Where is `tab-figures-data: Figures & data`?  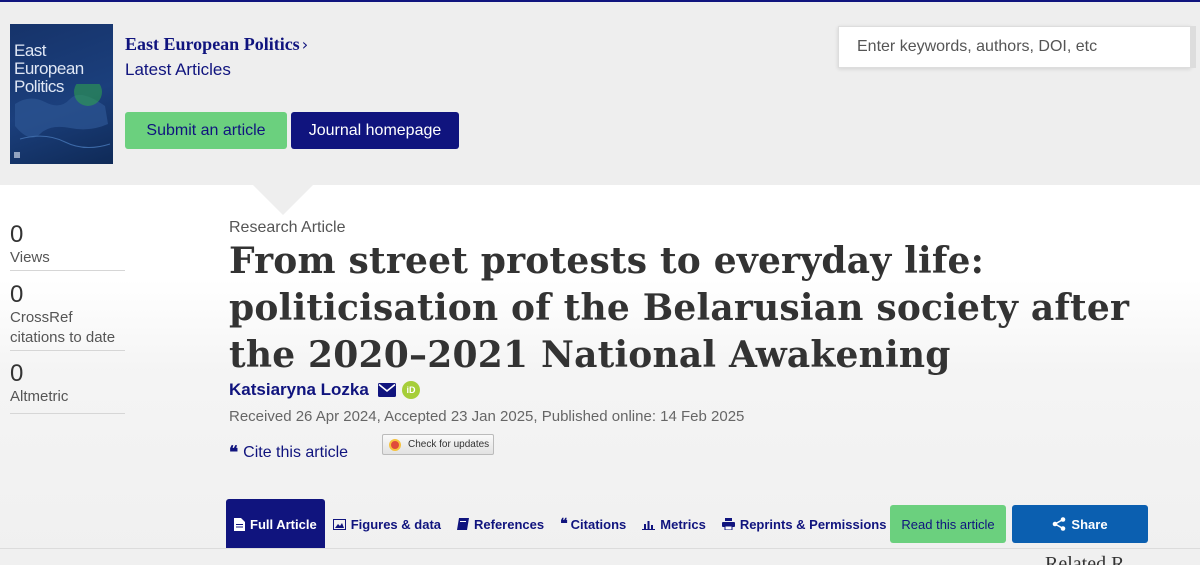 tab-figures-data: Figures & data is located at coordinates (387, 524).